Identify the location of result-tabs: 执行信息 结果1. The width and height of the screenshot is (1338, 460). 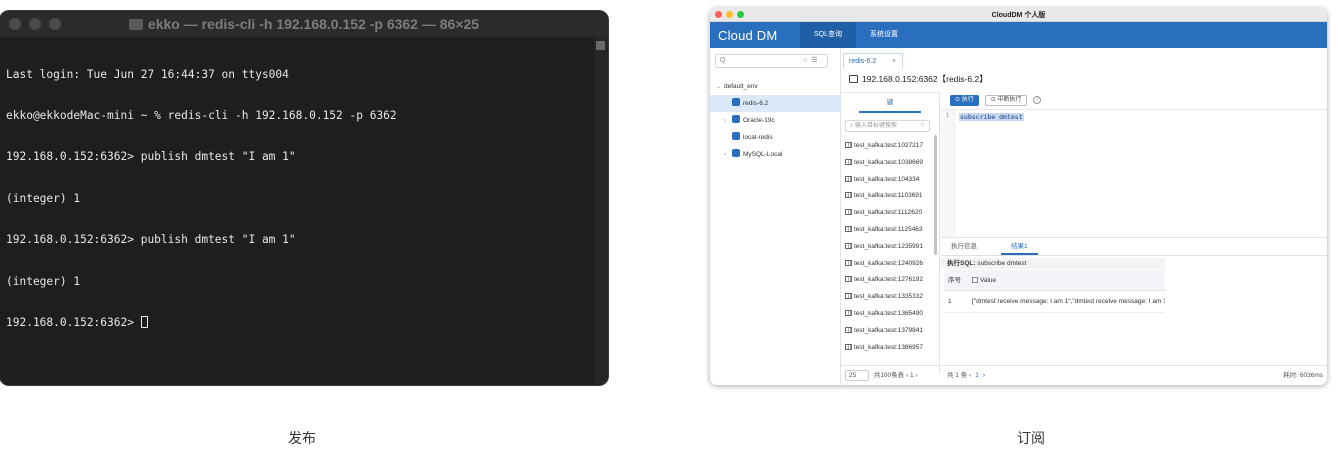
(1134, 247).